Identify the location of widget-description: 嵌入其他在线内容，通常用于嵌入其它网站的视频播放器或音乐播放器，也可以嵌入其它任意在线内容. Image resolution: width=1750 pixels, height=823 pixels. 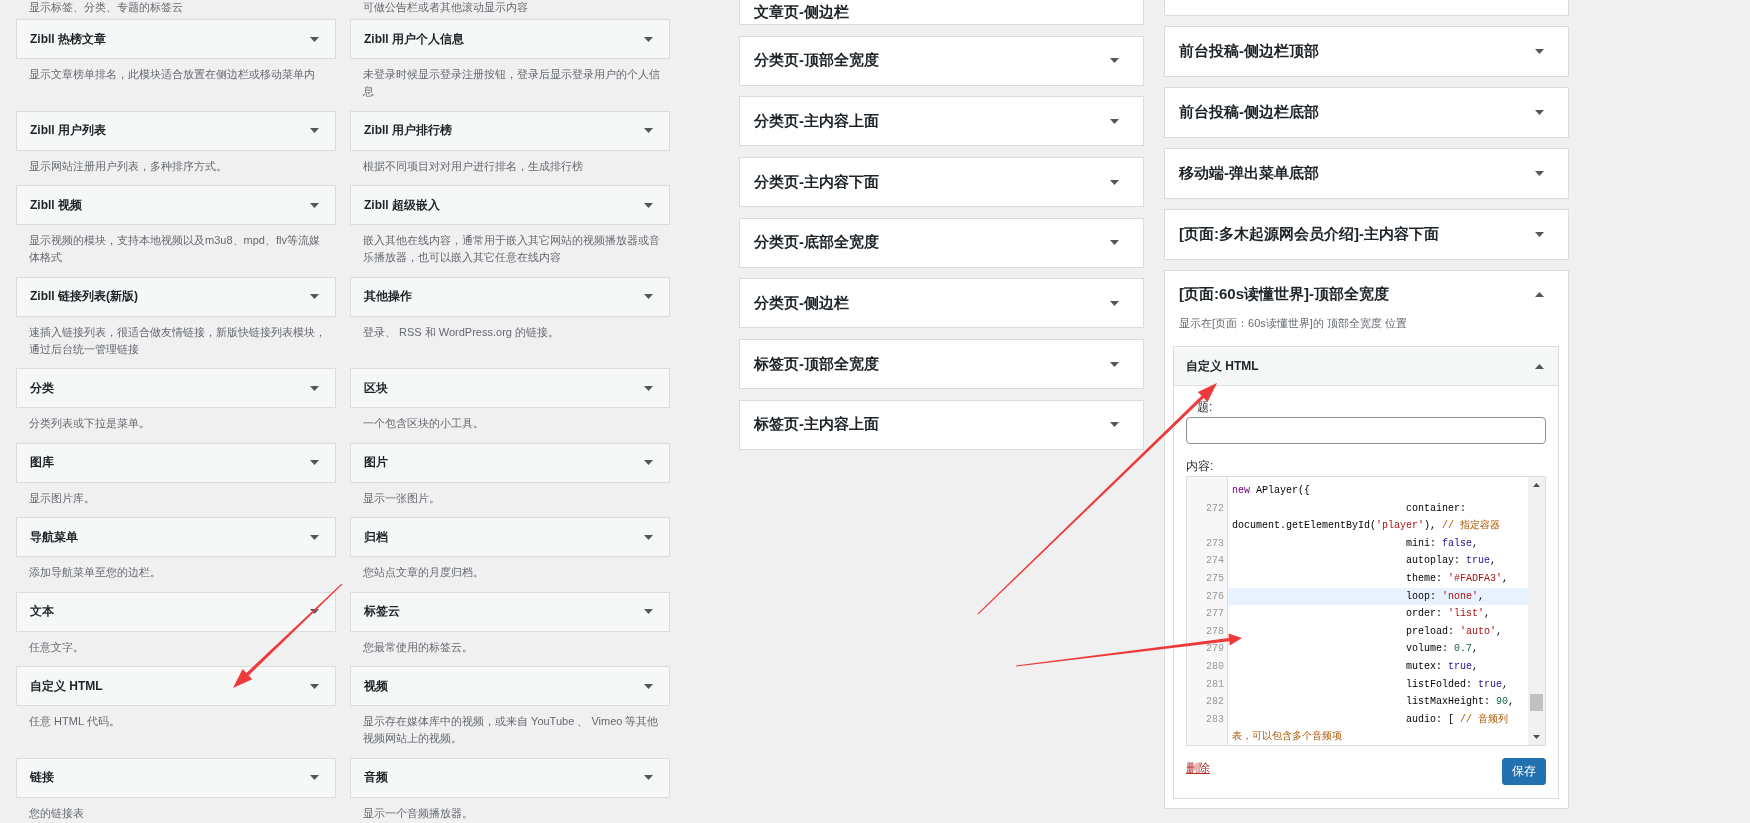
(511, 249).